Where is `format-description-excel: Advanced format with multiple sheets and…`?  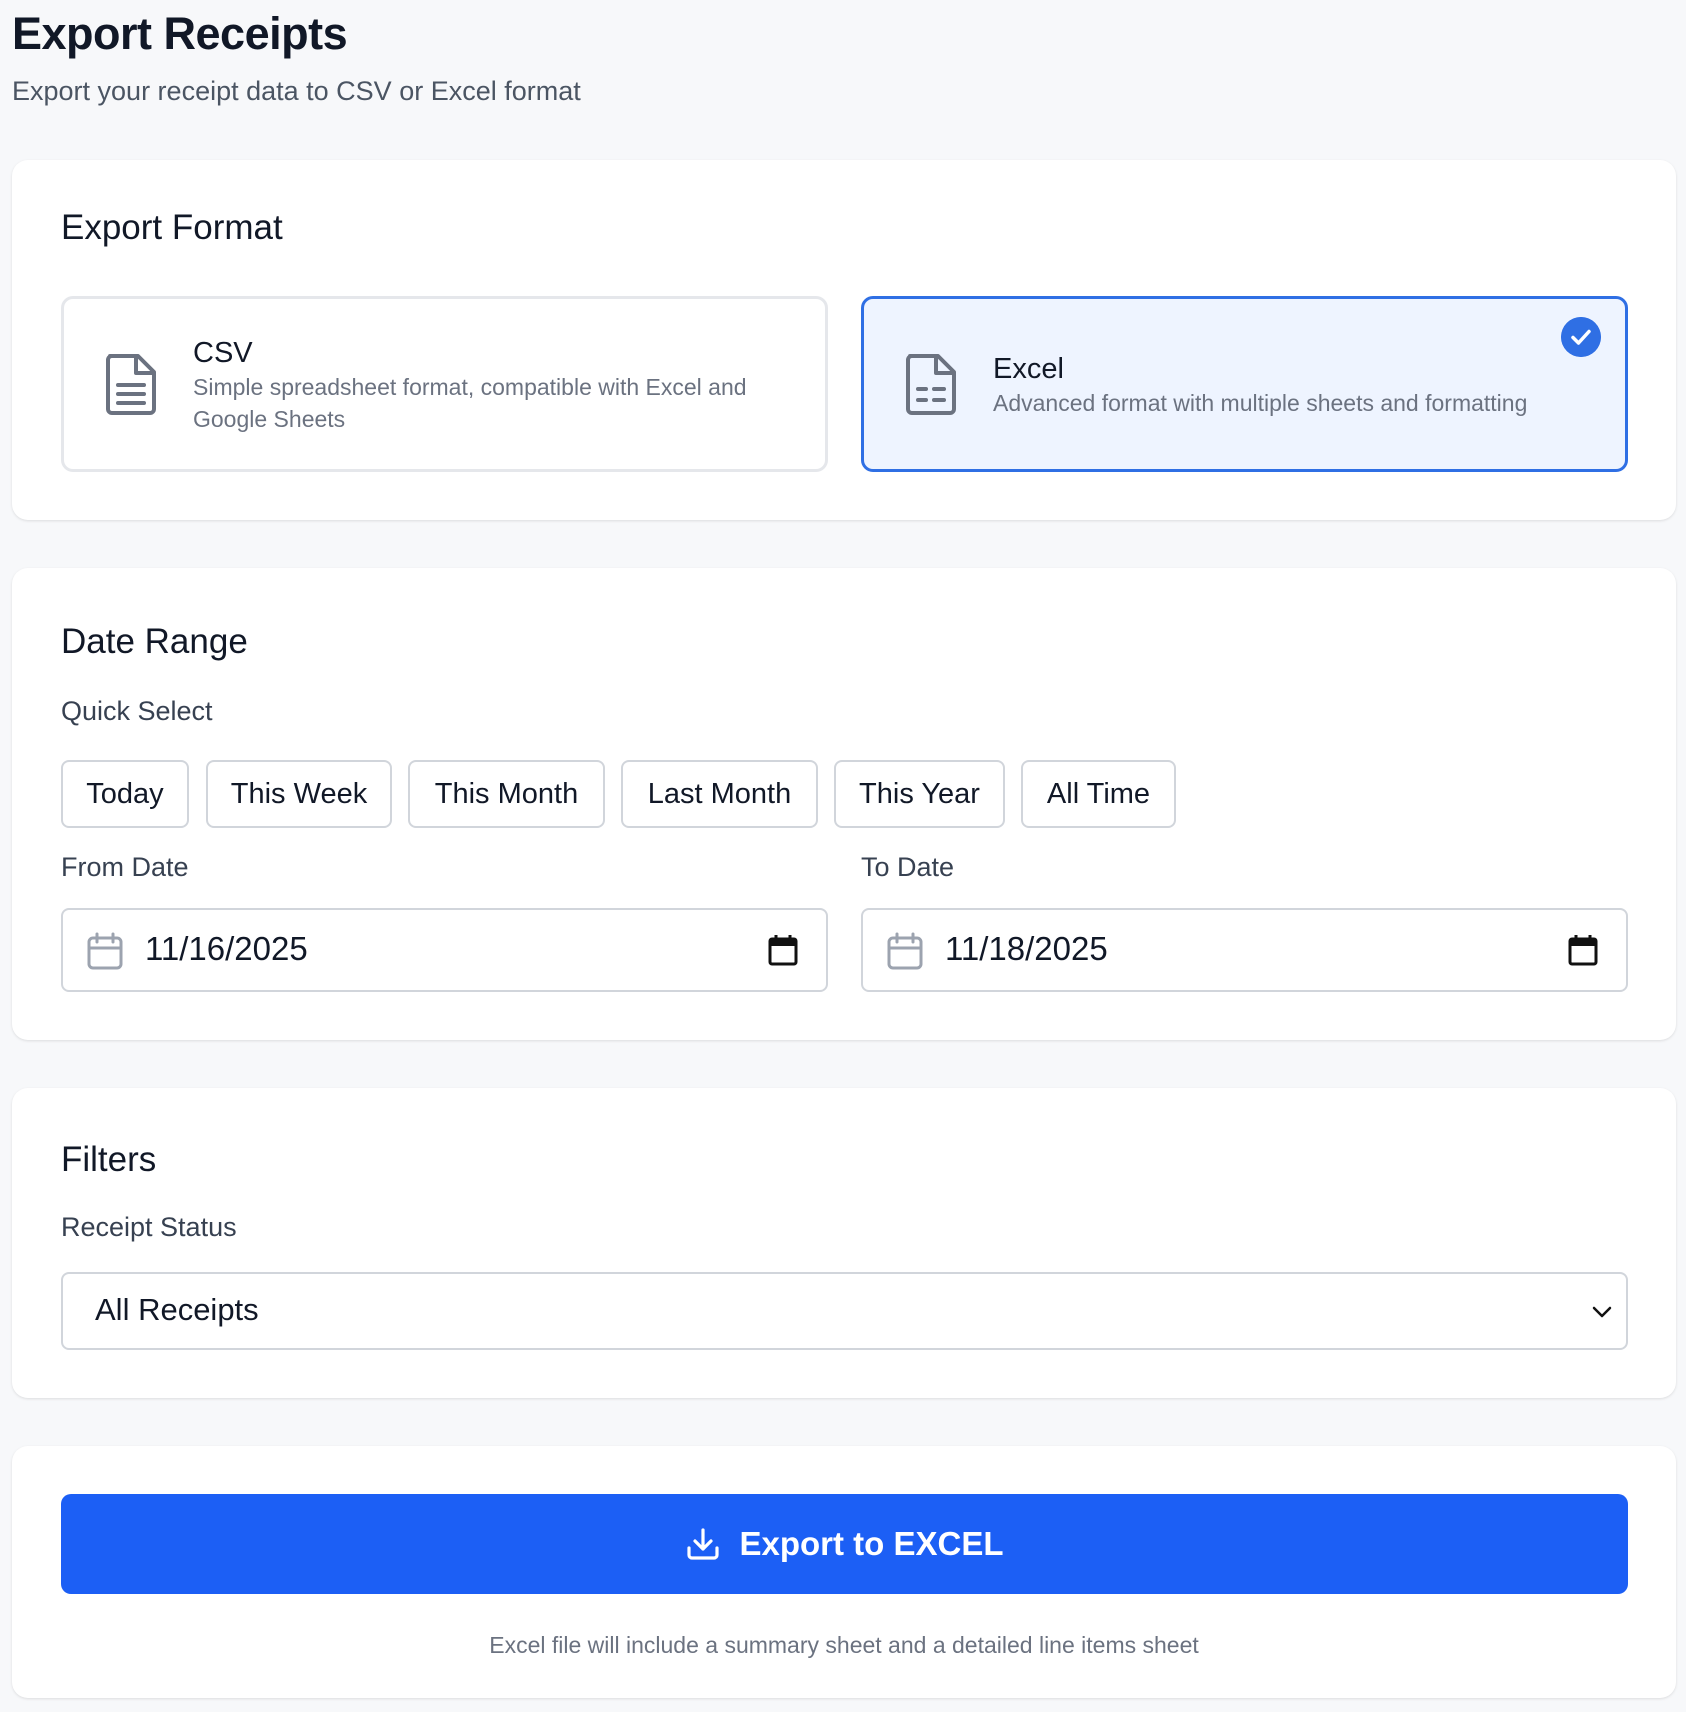 format-description-excel: Advanced format with multiple sheets and… is located at coordinates (1260, 403).